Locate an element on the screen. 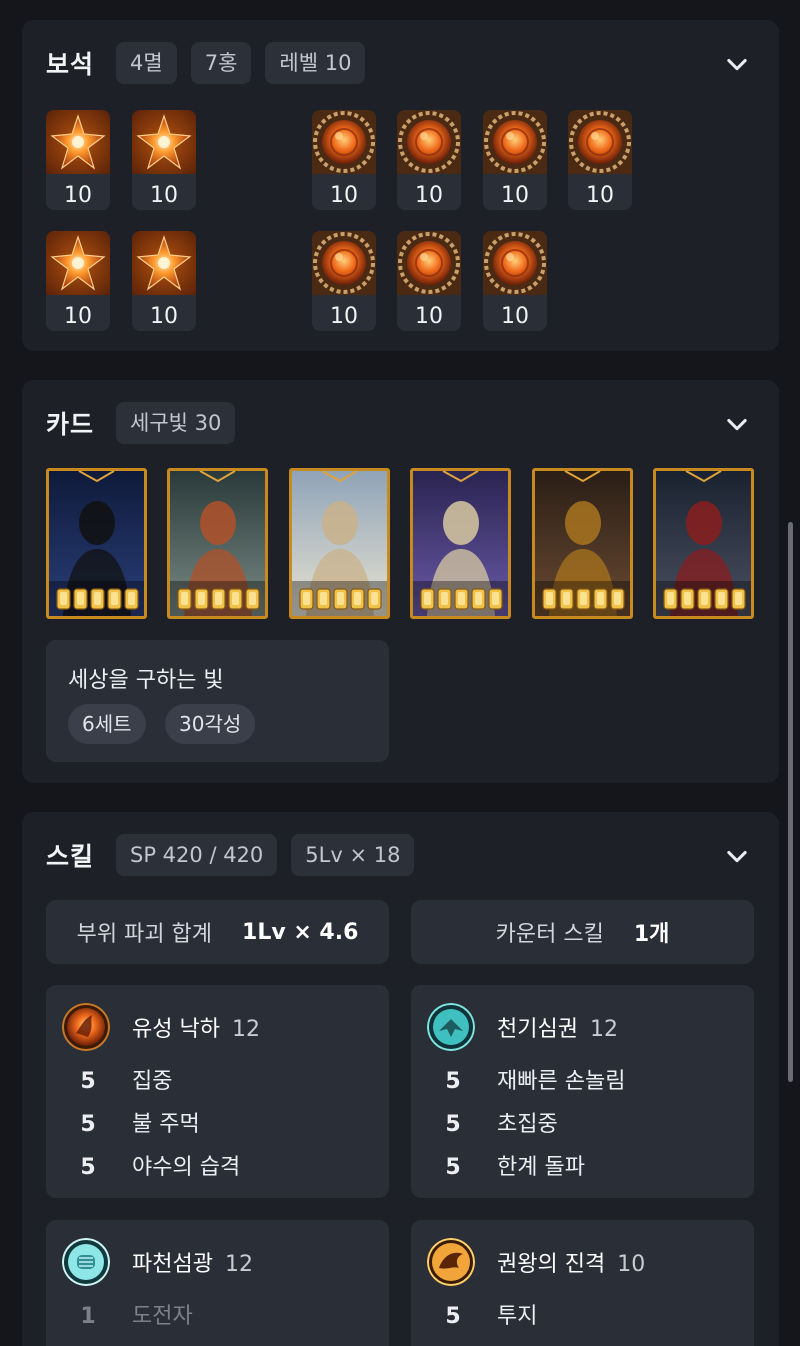 Image resolution: width=800 pixels, height=1346 pixels. tripod-row: 5 집중 is located at coordinates (126, 1081).